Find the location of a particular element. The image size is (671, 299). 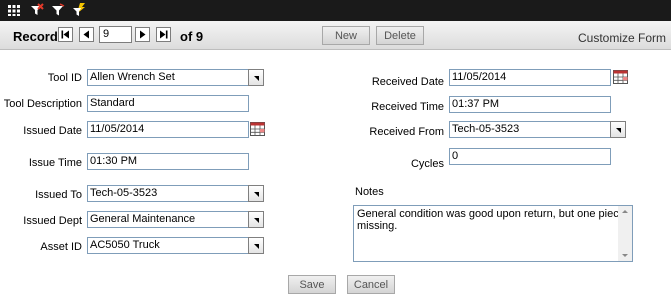

filter-apply-icon is located at coordinates (79, 10).